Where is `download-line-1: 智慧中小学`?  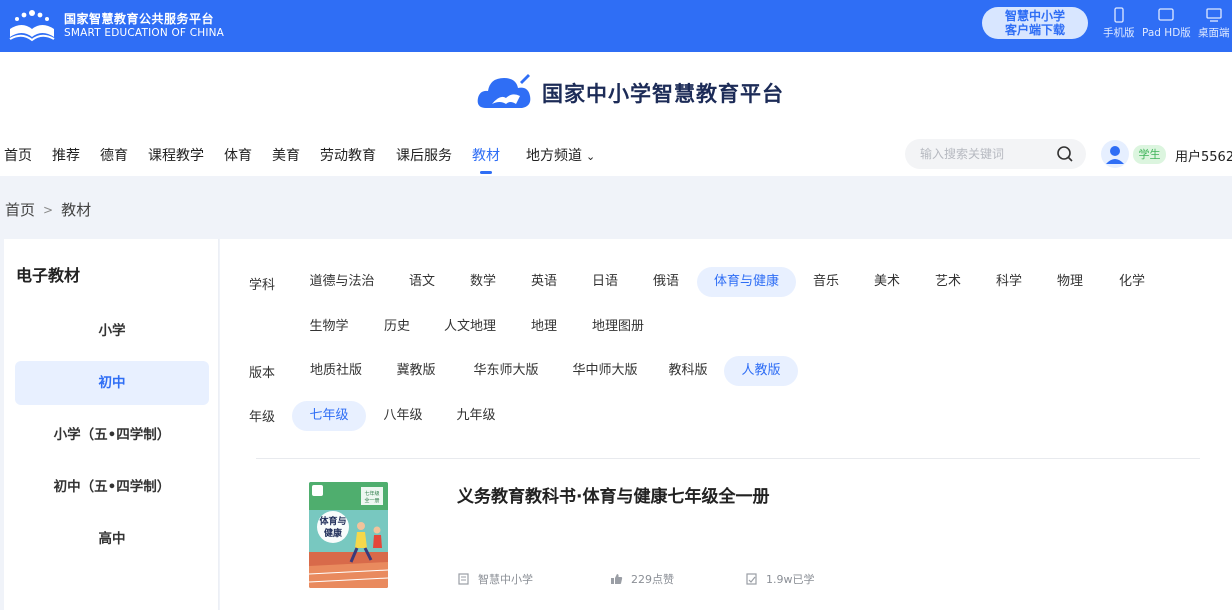
download-line-1: 智慧中小学 is located at coordinates (1034, 16).